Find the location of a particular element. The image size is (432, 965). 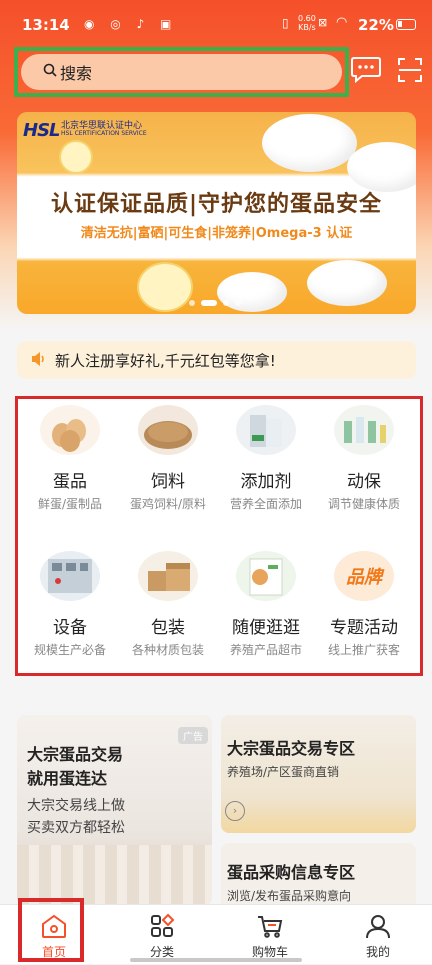

gesture-bar is located at coordinates (216, 960).